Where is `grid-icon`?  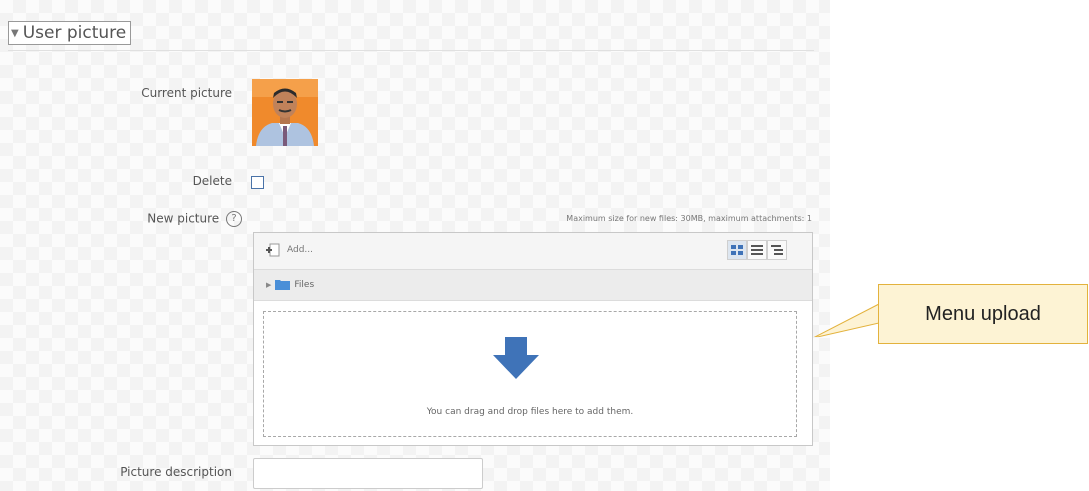
grid-icon is located at coordinates (737, 250).